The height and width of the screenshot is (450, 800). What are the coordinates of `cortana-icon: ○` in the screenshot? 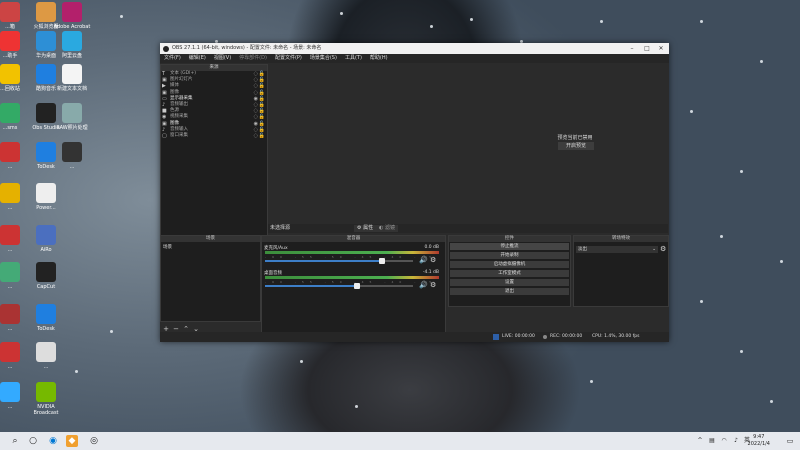 It's located at (33, 441).